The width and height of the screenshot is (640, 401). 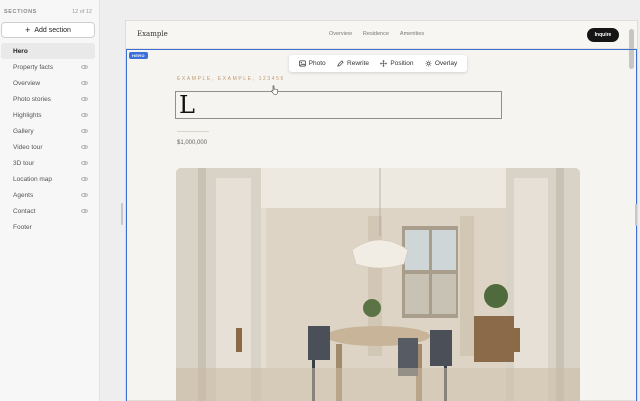 I want to click on sidebar-header: SECTIONS 12 of 12, so click(x=48, y=12).